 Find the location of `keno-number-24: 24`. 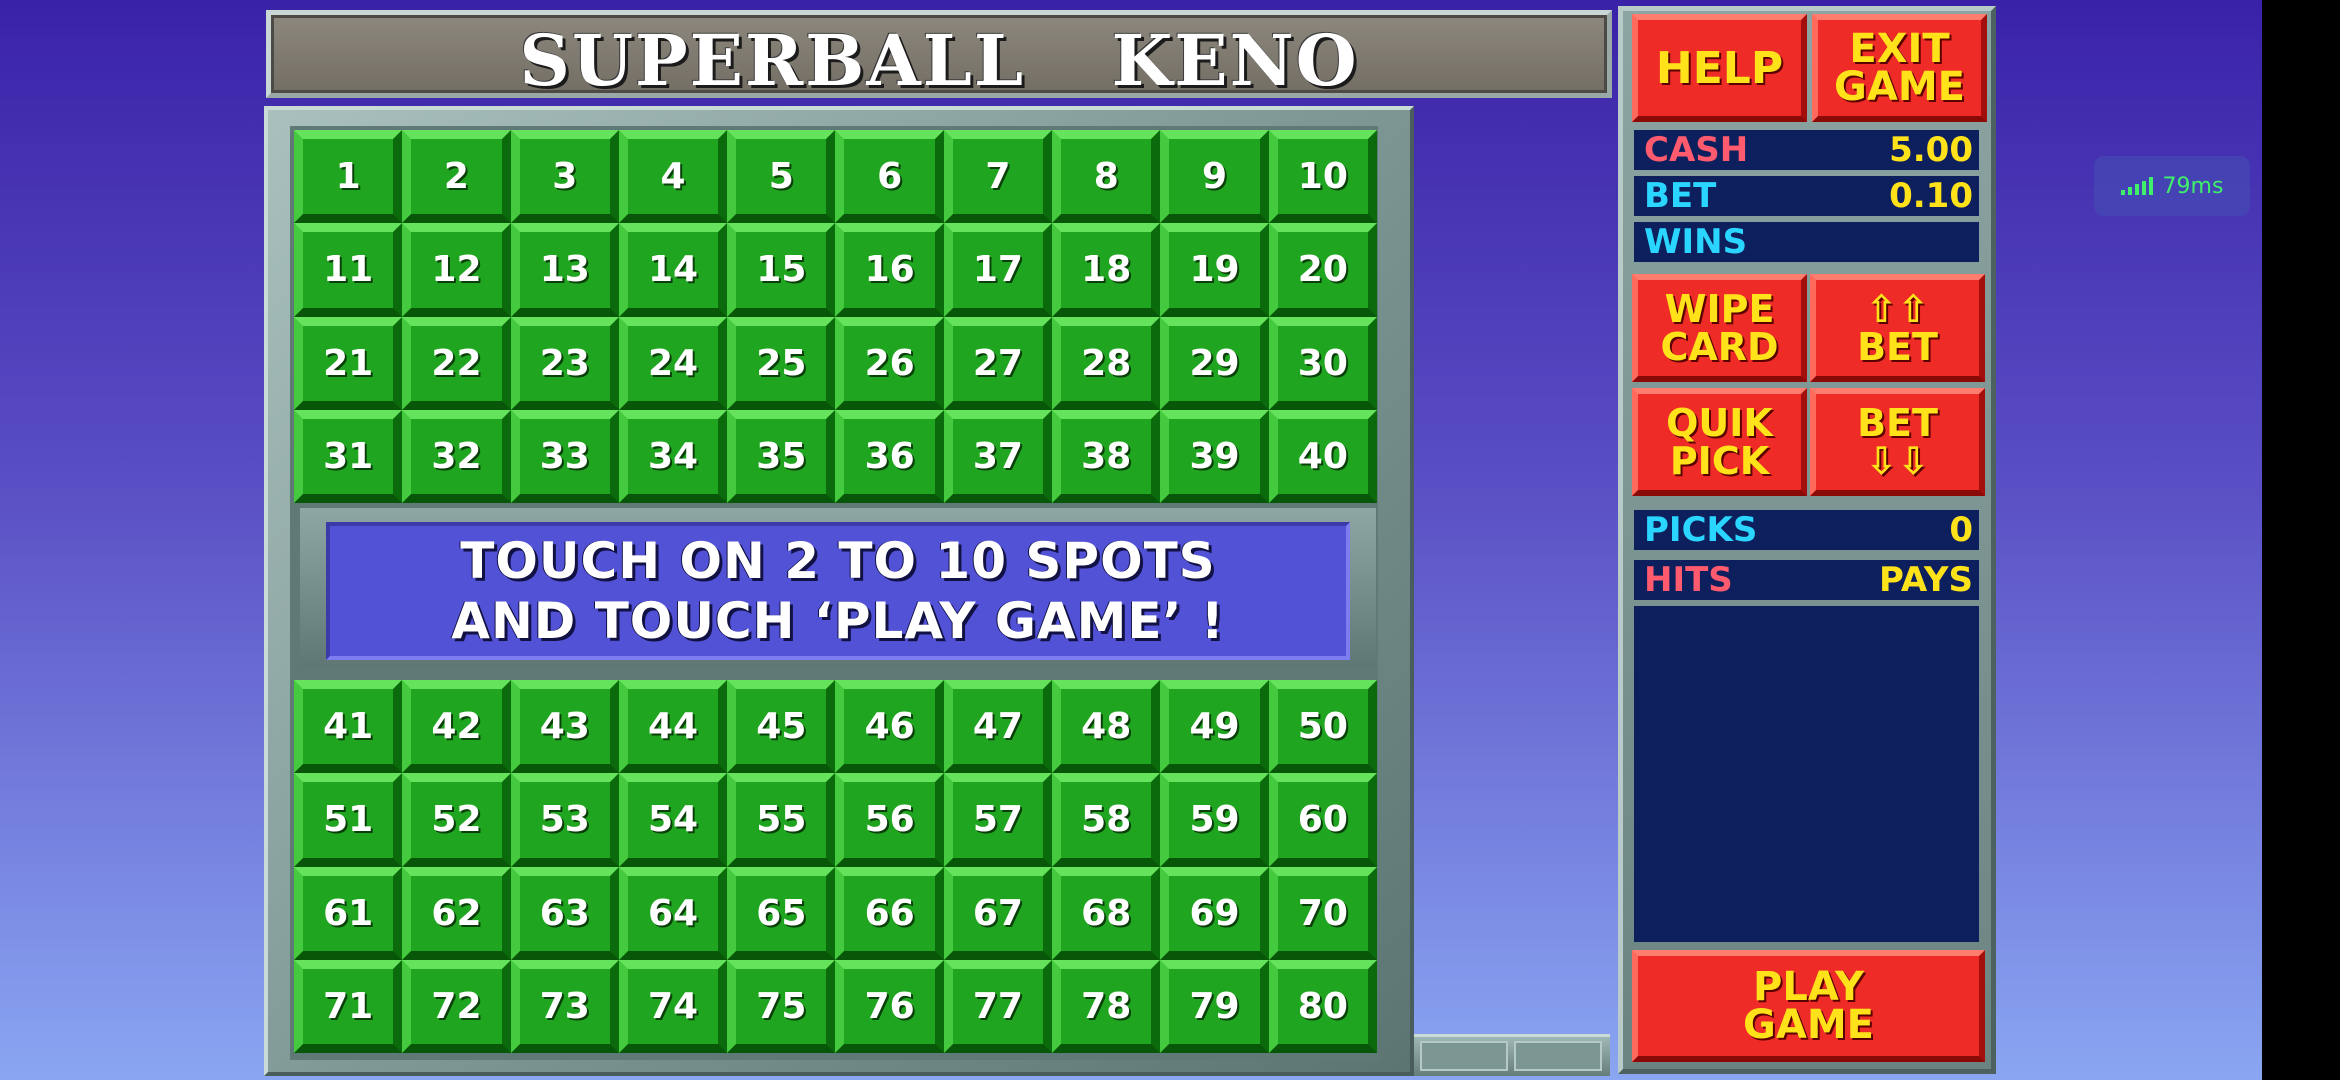

keno-number-24: 24 is located at coordinates (673, 363).